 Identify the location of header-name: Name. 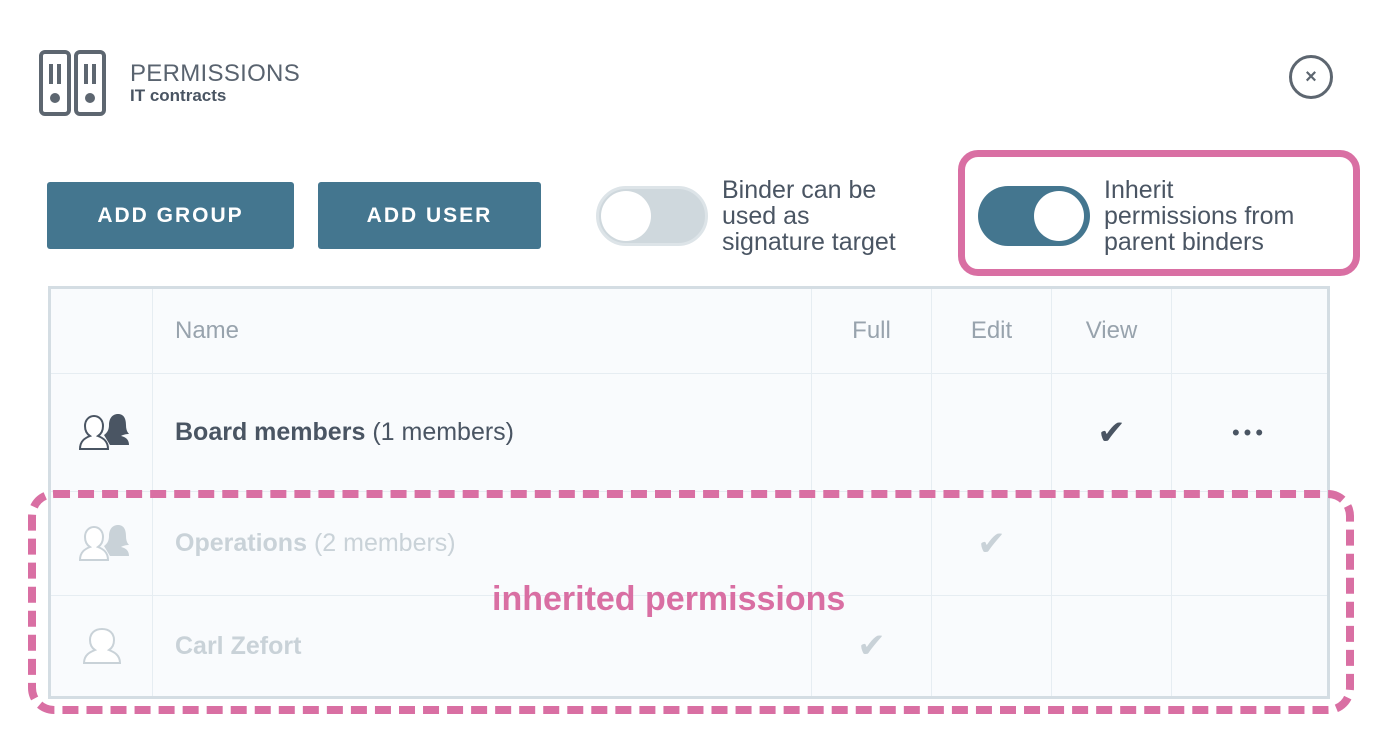
(482, 330).